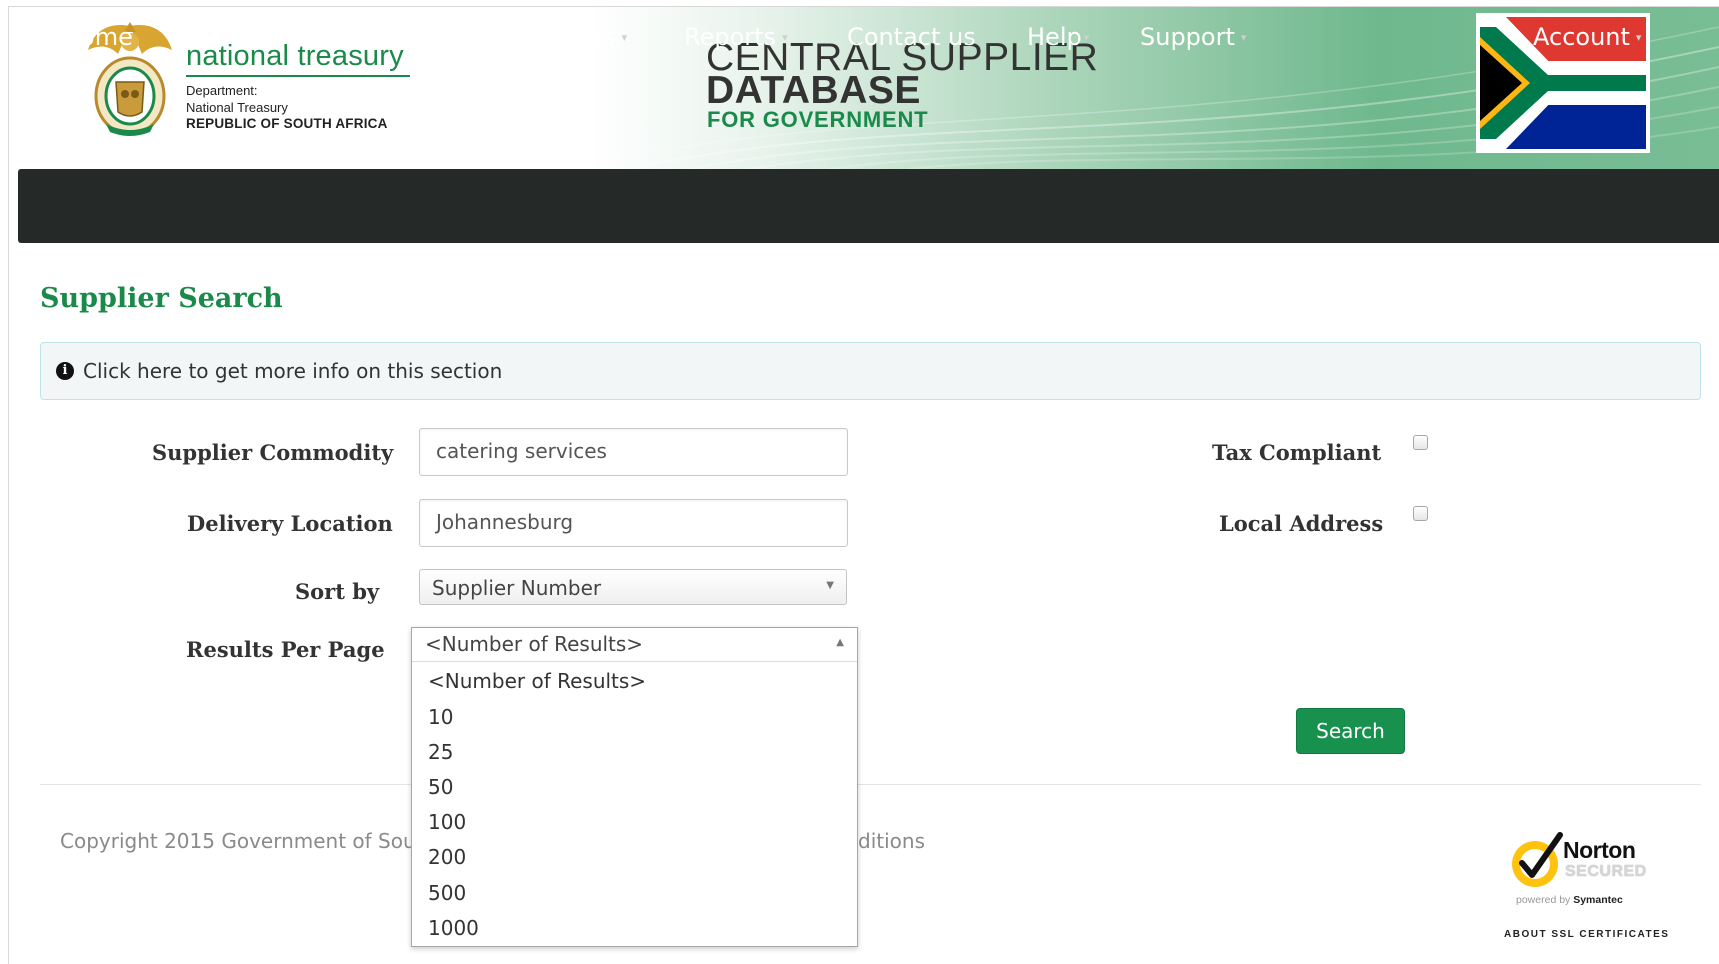 Image resolution: width=1719 pixels, height=964 pixels. I want to click on nav-search-label: Search, so click(220, 37).